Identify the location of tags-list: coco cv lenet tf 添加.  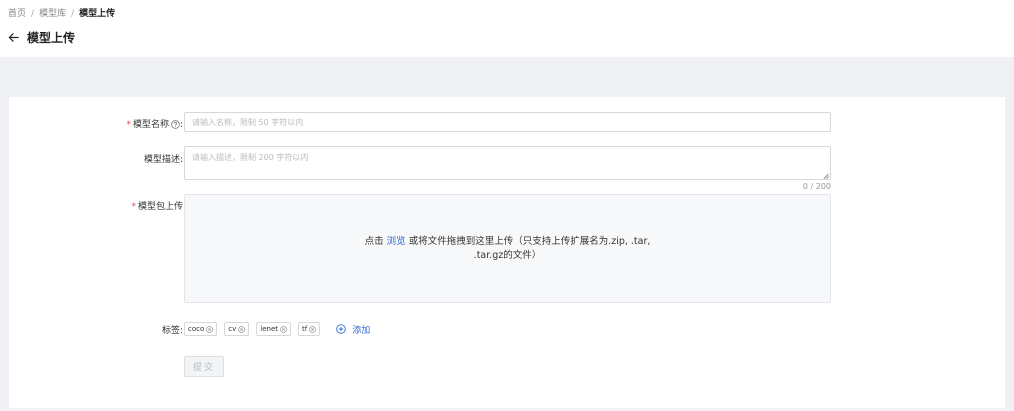
(277, 329).